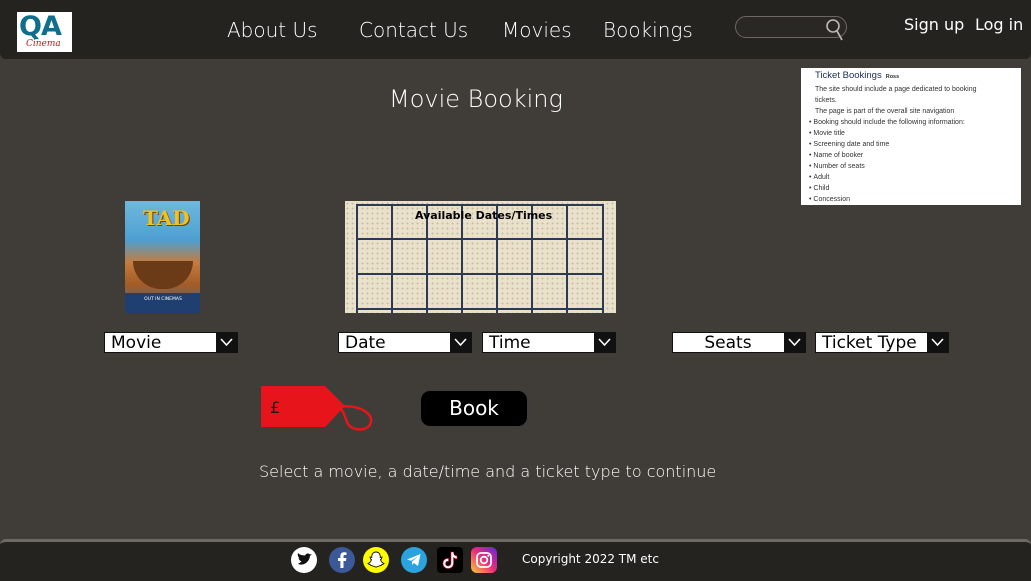  Describe the element at coordinates (474, 408) in the screenshot. I see `book-button: Book` at that location.